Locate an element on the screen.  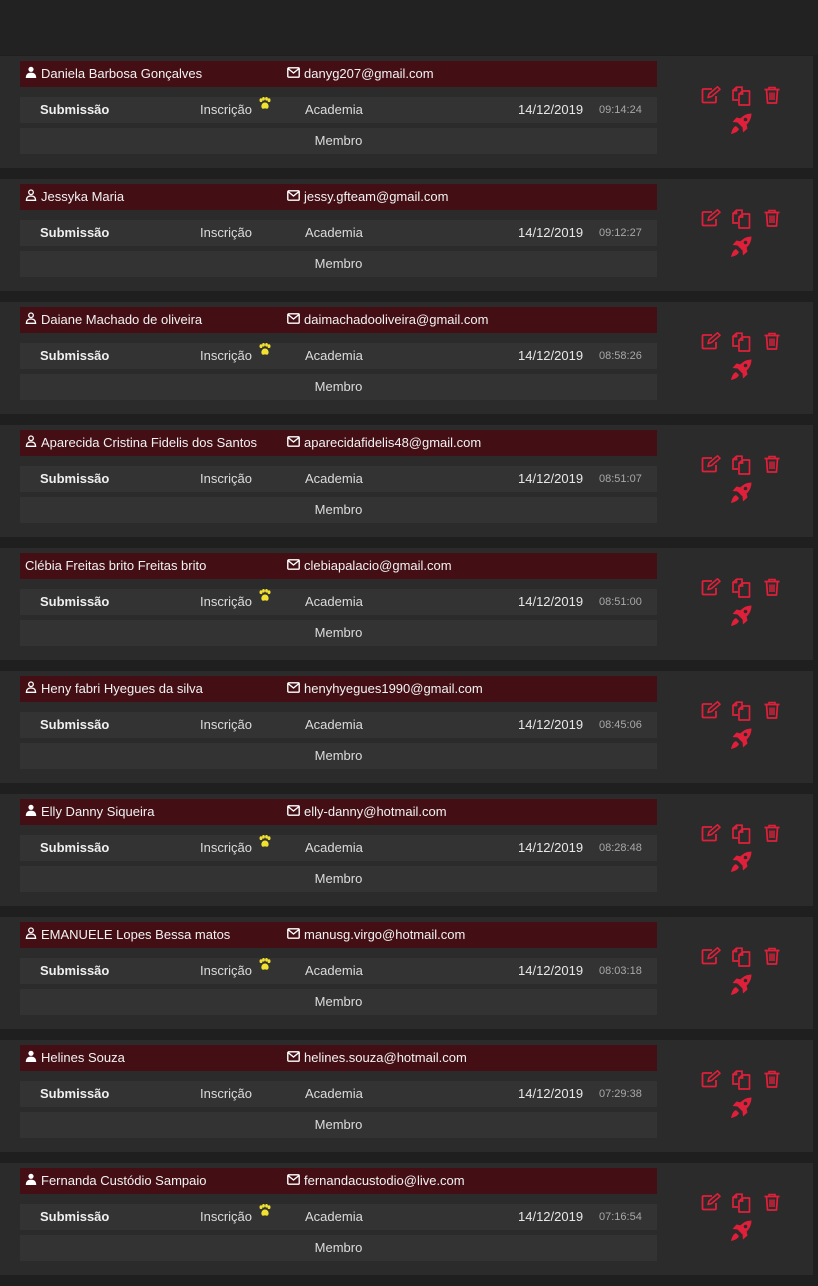
inscription-text: Inscrição is located at coordinates (226, 478).